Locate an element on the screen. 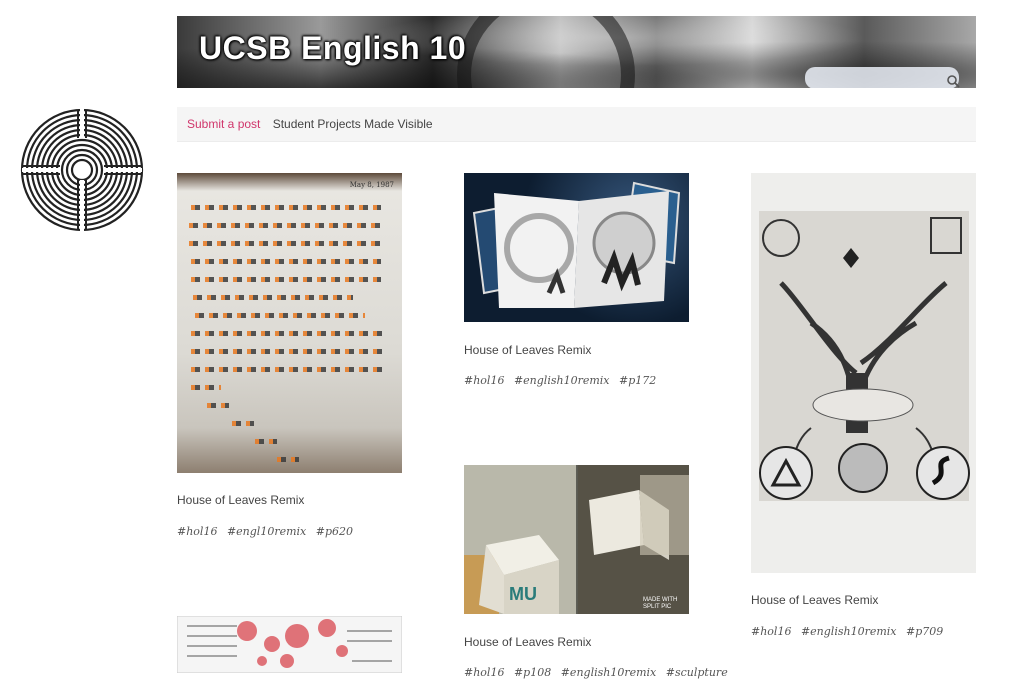 The image size is (1013, 679). paper-cube-graphic: MU is located at coordinates (576, 539).